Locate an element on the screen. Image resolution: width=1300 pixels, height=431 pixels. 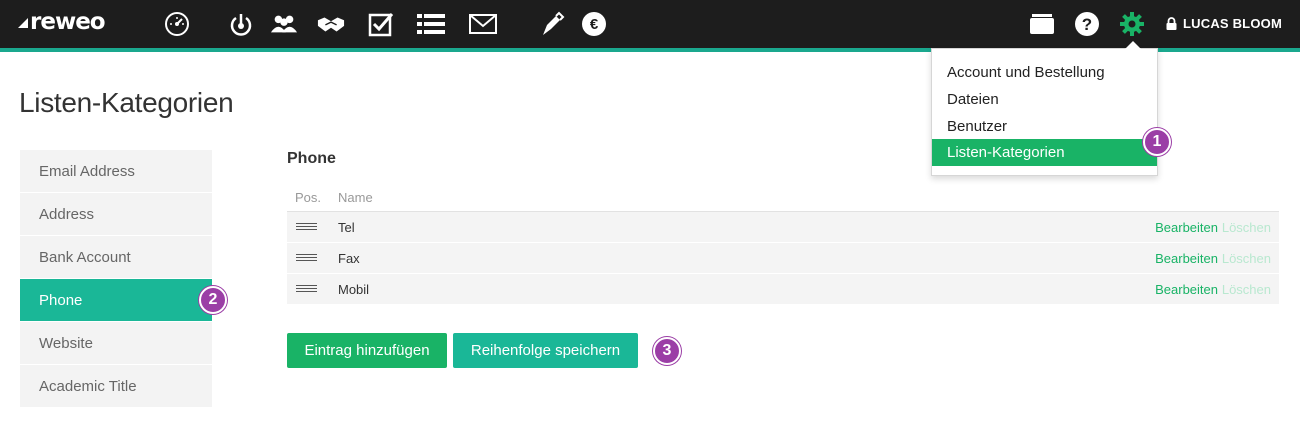
user-name: LUCAS BLOOM is located at coordinates (1232, 23).